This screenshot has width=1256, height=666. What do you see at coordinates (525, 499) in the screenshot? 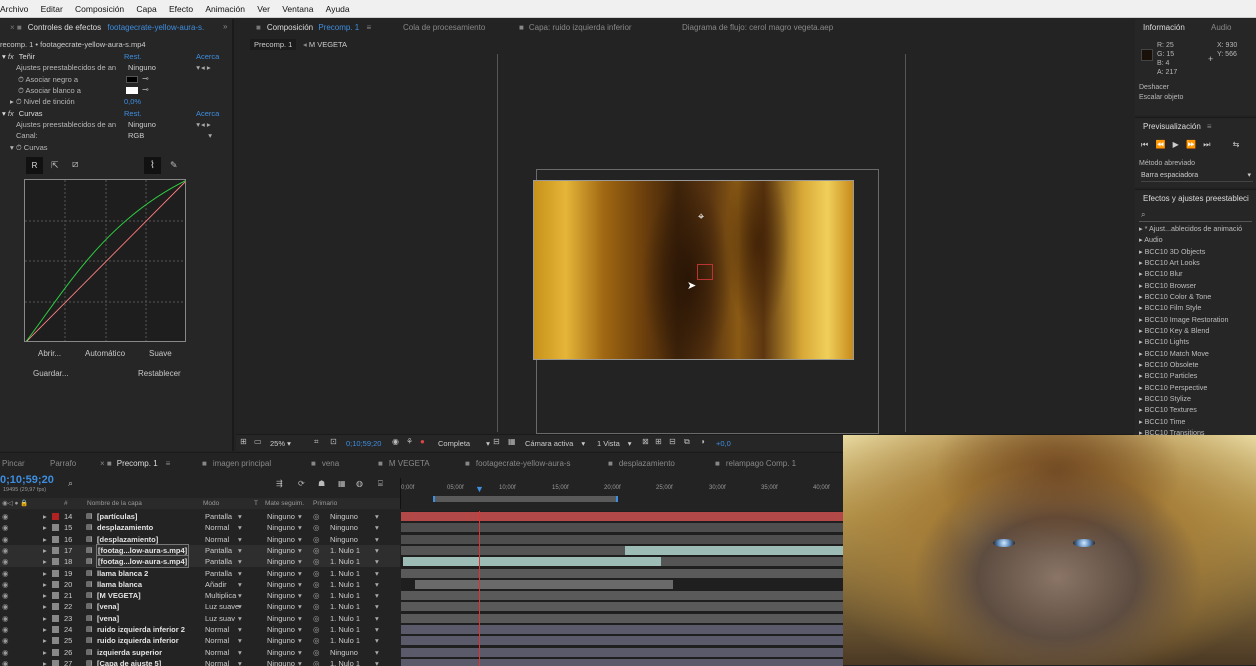
I see `work-area-bar` at bounding box center [525, 499].